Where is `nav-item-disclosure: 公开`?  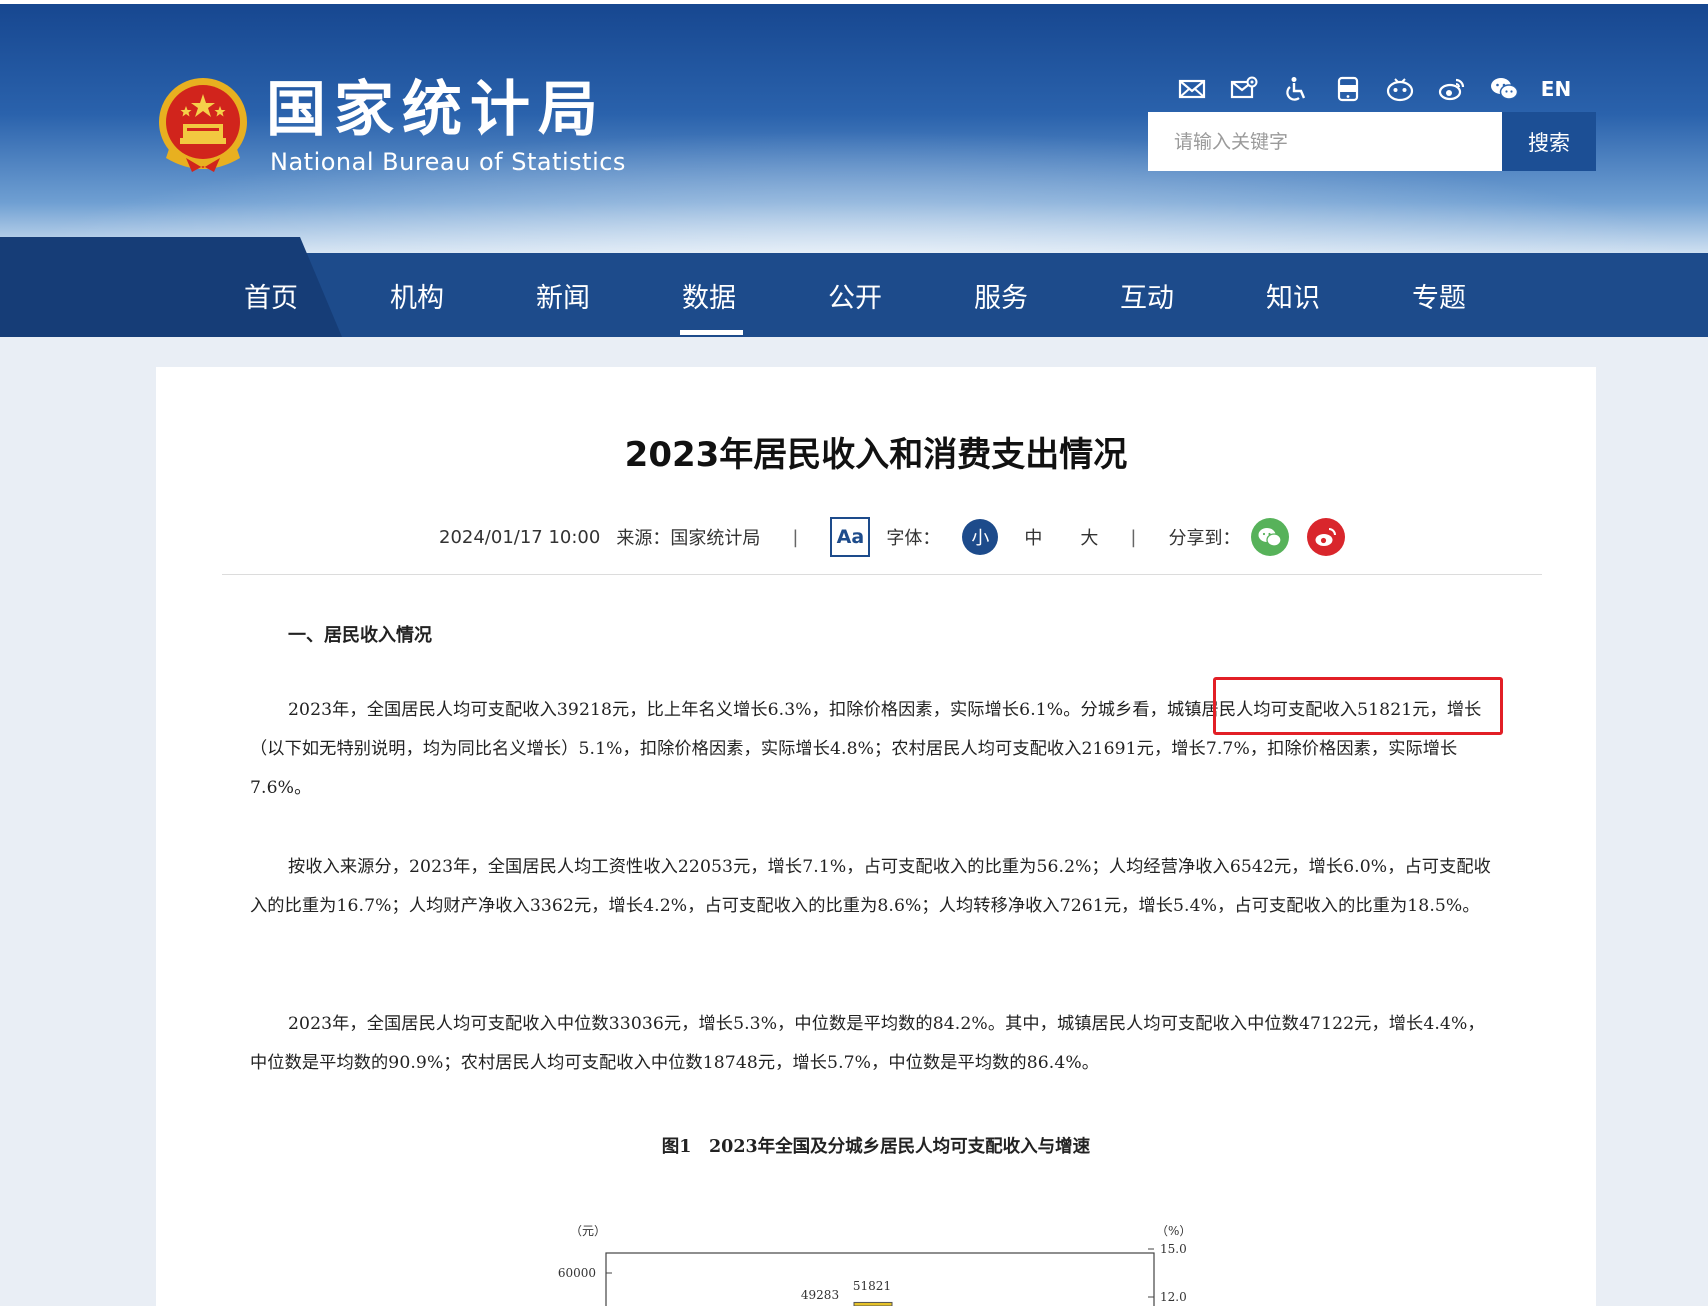
nav-item-disclosure: 公开 is located at coordinates (855, 295).